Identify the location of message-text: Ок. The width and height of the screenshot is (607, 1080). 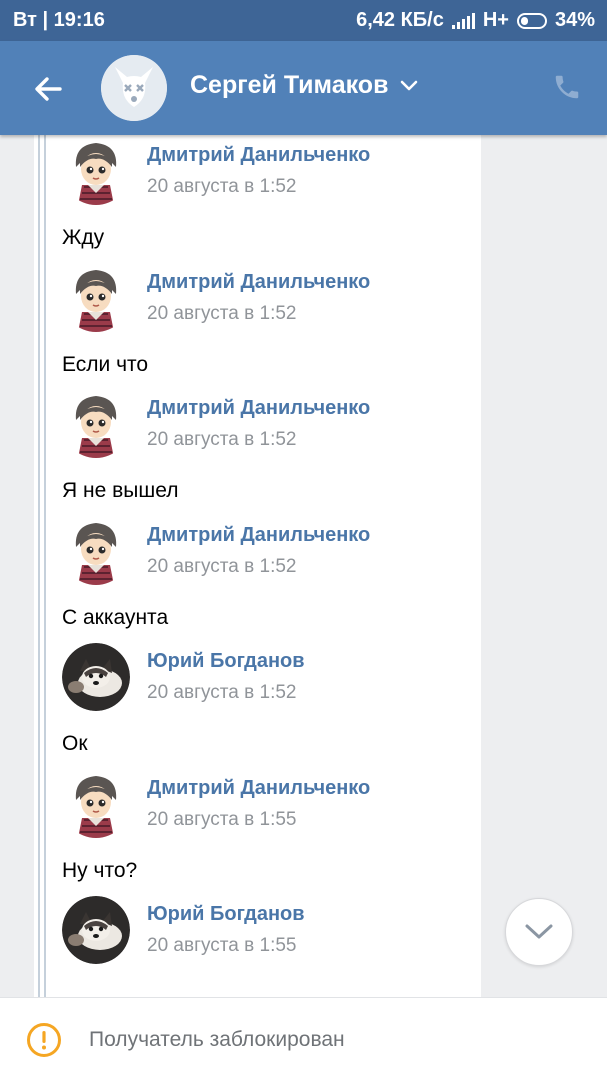
(75, 743).